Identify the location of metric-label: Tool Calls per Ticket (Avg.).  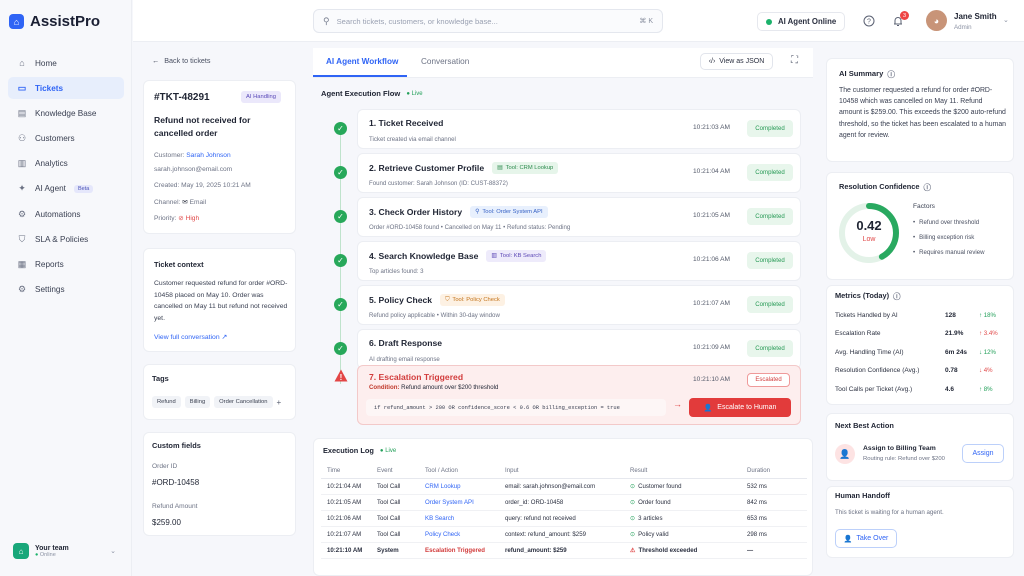
(874, 389).